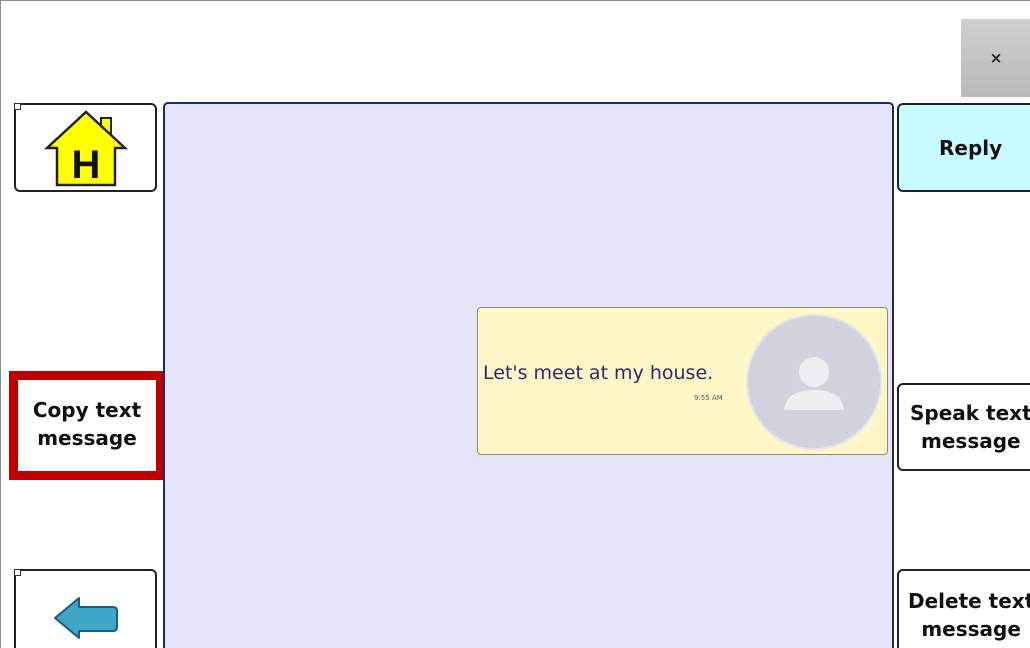  I want to click on delete-text-message-label: Delete text message, so click(969, 615).